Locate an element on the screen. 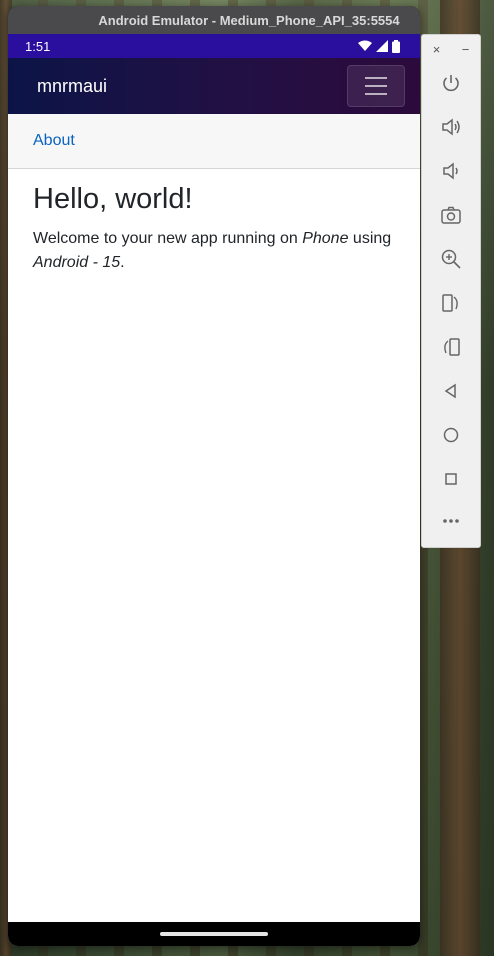 This screenshot has width=494, height=956. rotate-left-icon is located at coordinates (450, 303).